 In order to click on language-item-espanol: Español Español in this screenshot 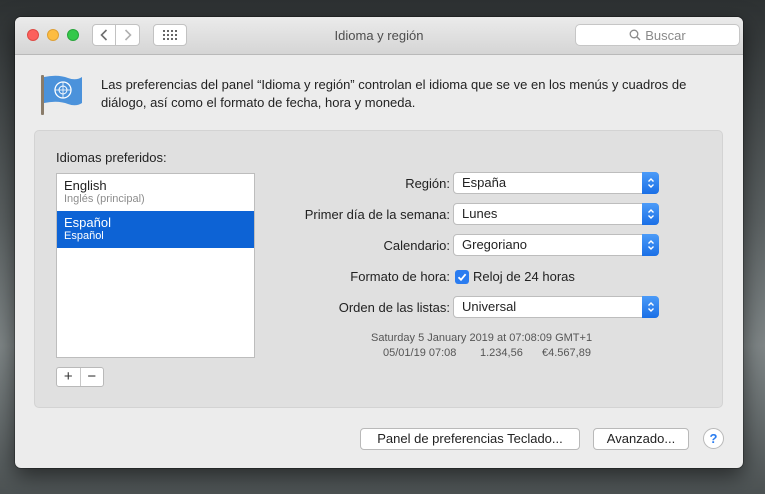, I will do `click(155, 229)`.